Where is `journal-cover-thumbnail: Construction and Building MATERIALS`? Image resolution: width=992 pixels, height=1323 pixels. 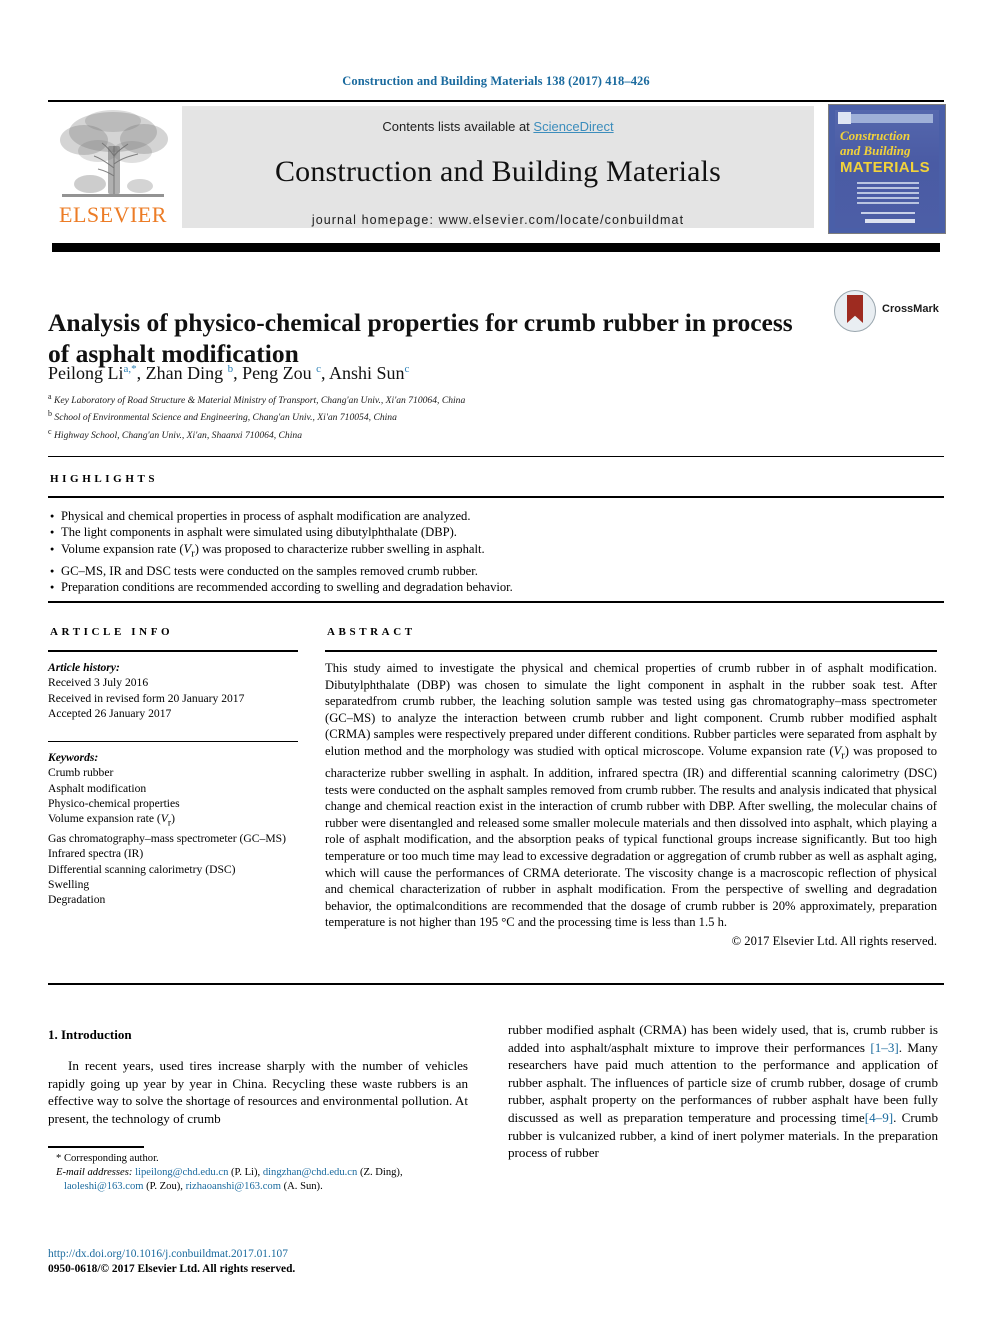 journal-cover-thumbnail: Construction and Building MATERIALS is located at coordinates (887, 169).